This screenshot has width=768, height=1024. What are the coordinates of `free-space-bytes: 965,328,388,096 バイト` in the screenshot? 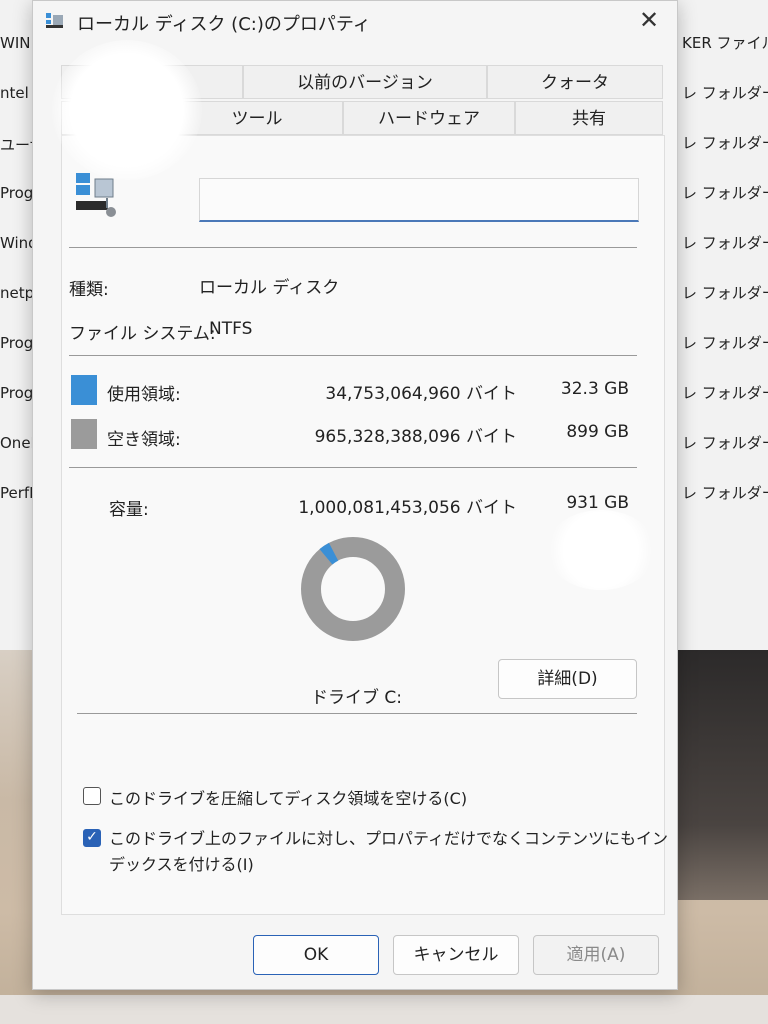 It's located at (415, 437).